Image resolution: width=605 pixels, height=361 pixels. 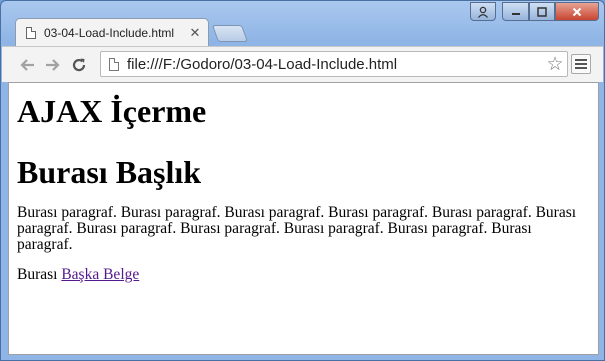 I want to click on window-controls, so click(x=534, y=11).